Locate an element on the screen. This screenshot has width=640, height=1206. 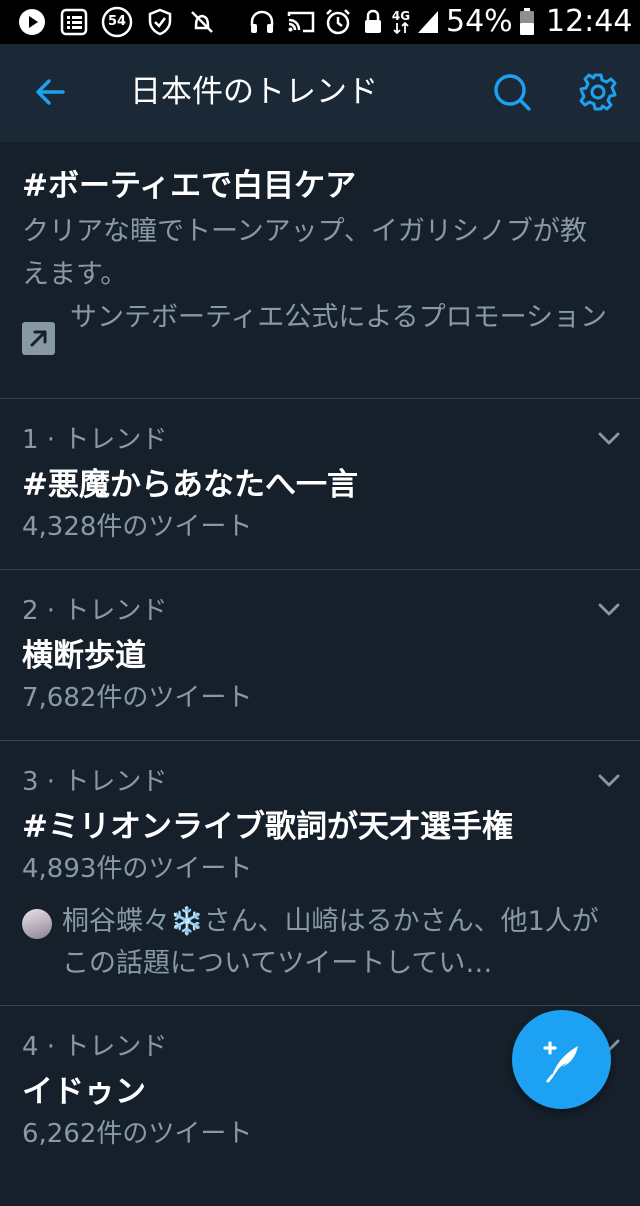
lock-icon is located at coordinates (373, 22).